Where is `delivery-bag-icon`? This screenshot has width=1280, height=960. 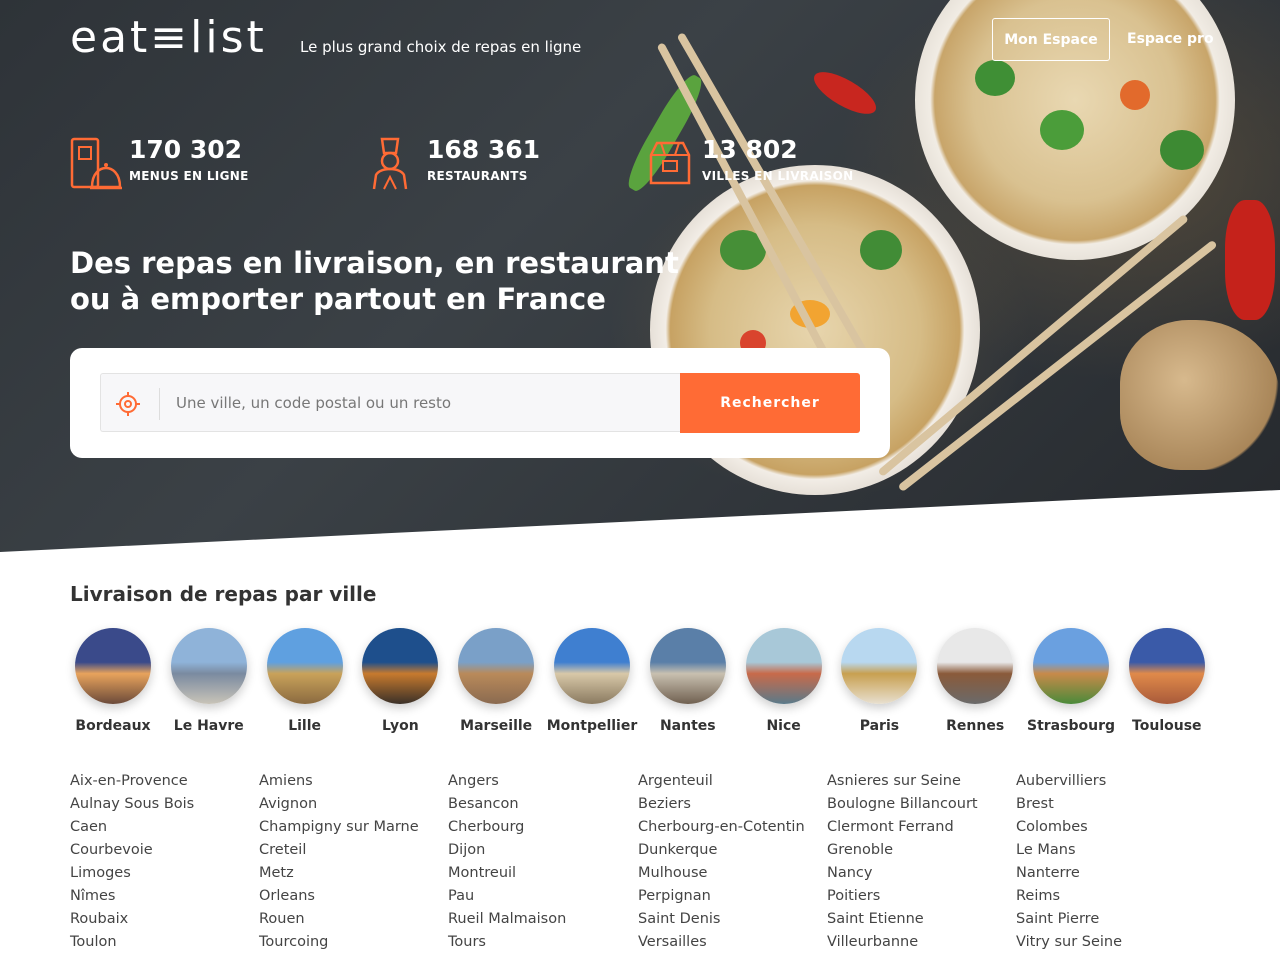 delivery-bag-icon is located at coordinates (670, 163).